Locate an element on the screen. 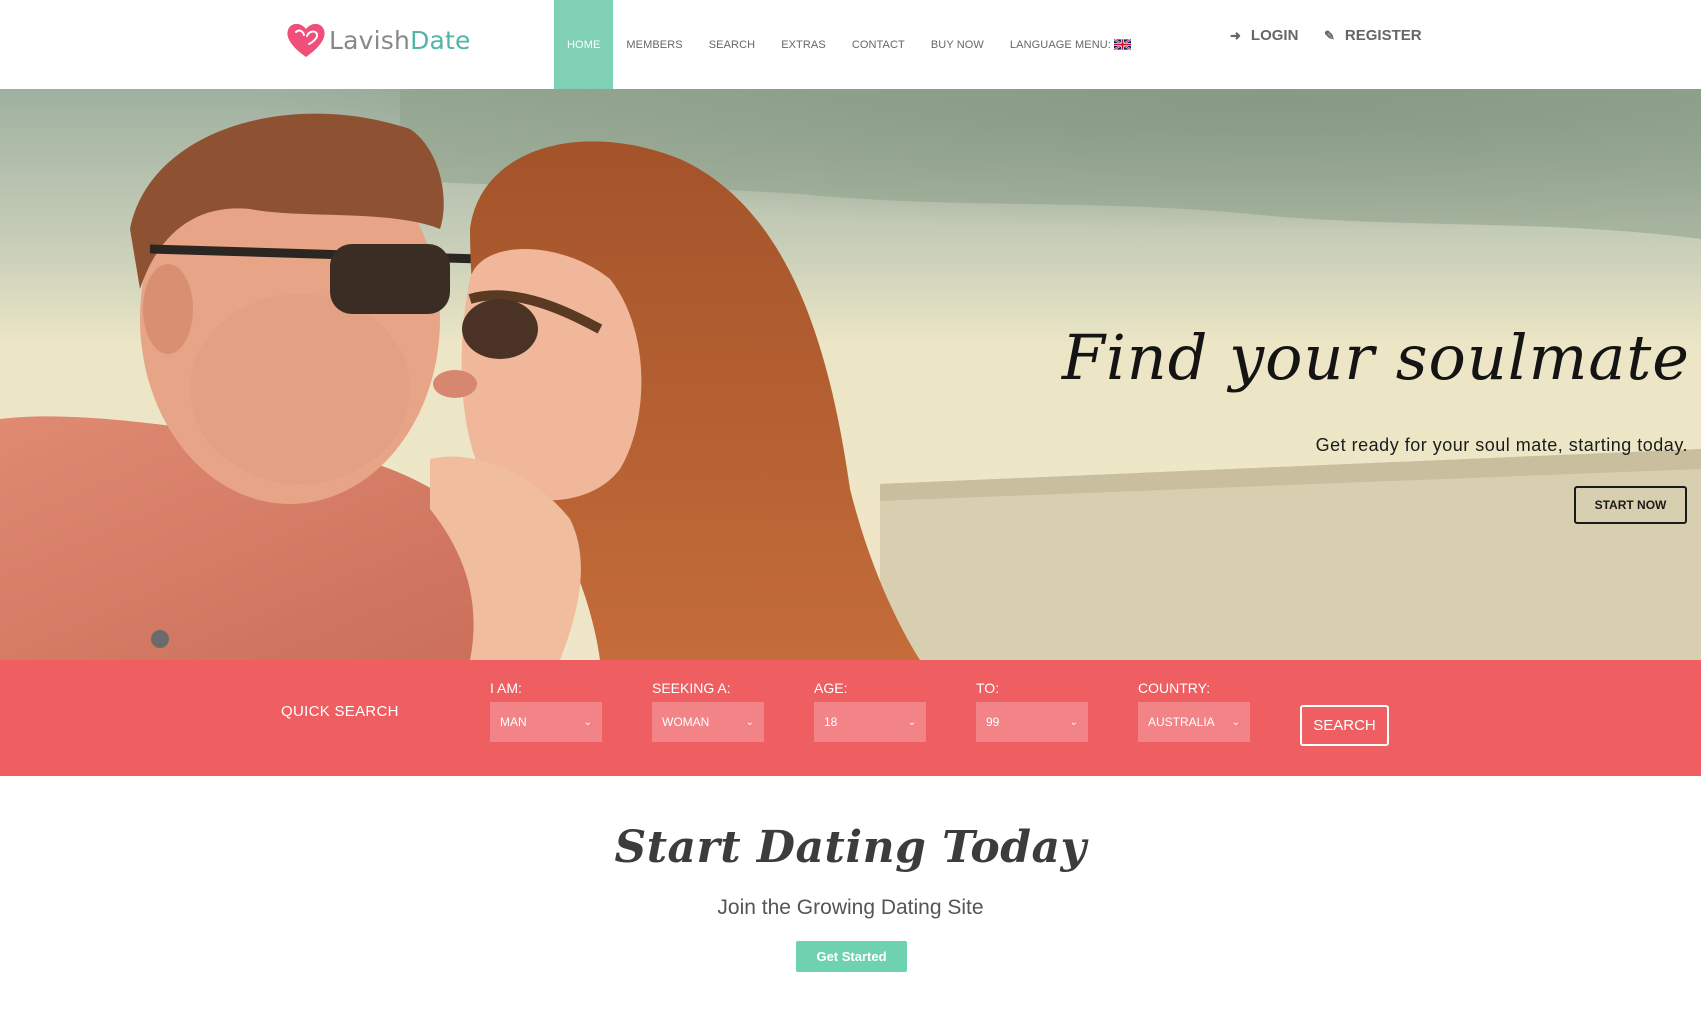 Image resolution: width=1701 pixels, height=1010 pixels. i-am-field: I AM: MAN ⌄ is located at coordinates (546, 711).